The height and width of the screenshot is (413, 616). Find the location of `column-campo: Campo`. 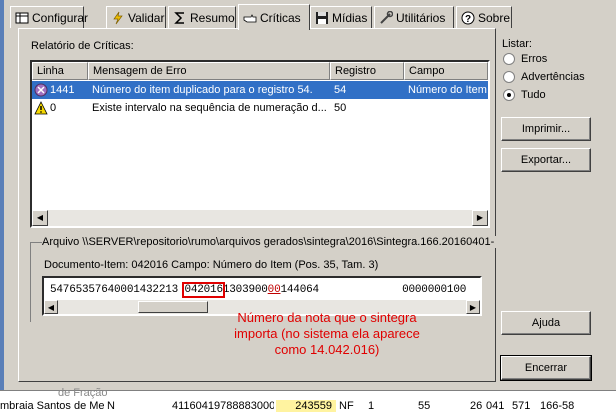

column-campo: Campo is located at coordinates (446, 71).